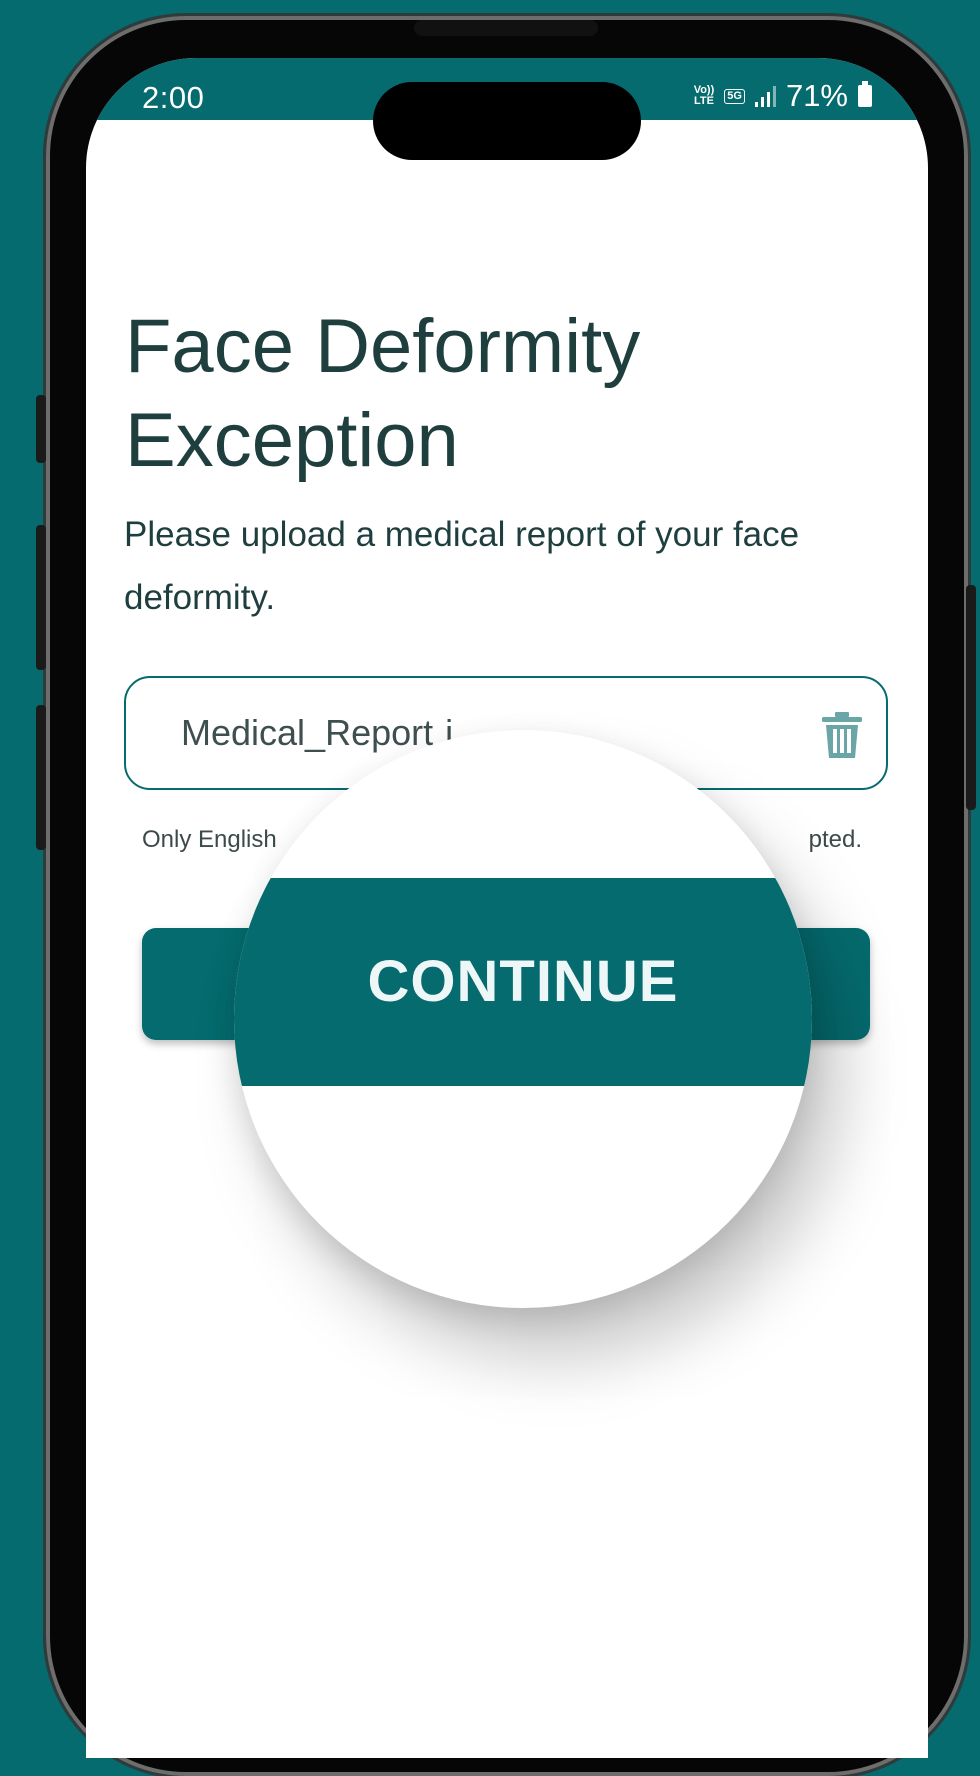  Describe the element at coordinates (41, 429) in the screenshot. I see `phone-side-button` at that location.